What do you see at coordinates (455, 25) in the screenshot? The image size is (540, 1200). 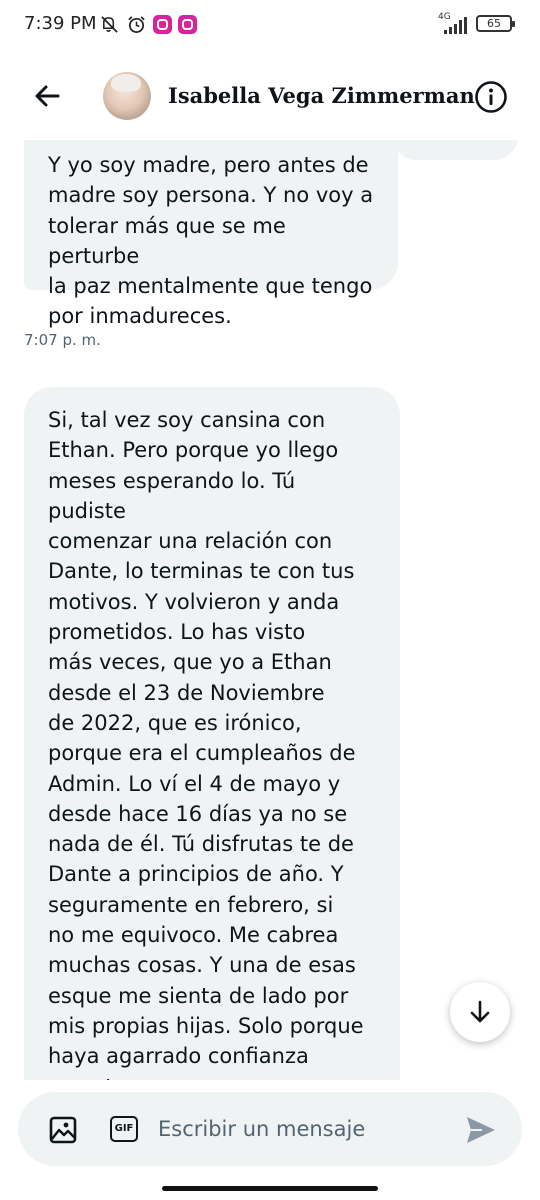 I see `signal-icon` at bounding box center [455, 25].